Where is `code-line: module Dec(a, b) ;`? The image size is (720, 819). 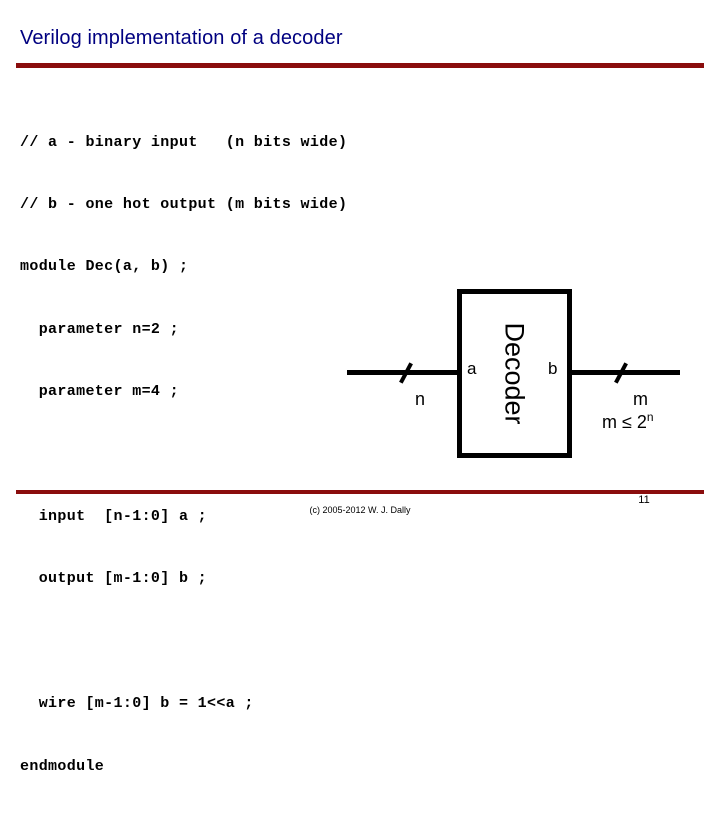
code-line: module Dec(a, b) ; is located at coordinates (104, 267).